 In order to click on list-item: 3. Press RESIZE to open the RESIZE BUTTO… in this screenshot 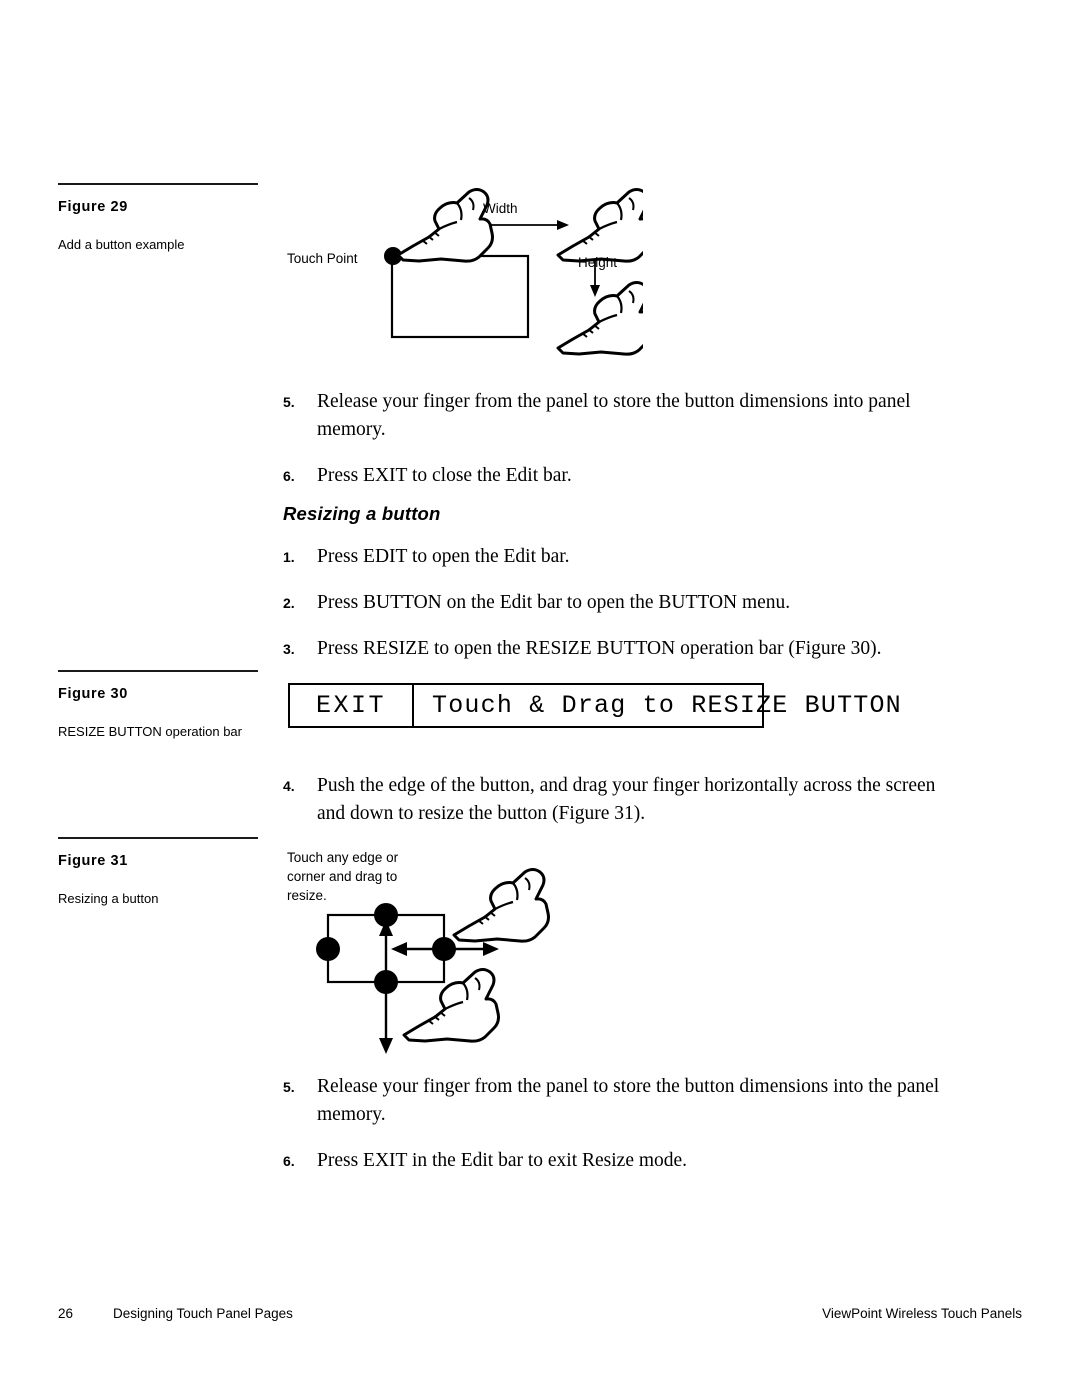, I will do `click(613, 649)`.